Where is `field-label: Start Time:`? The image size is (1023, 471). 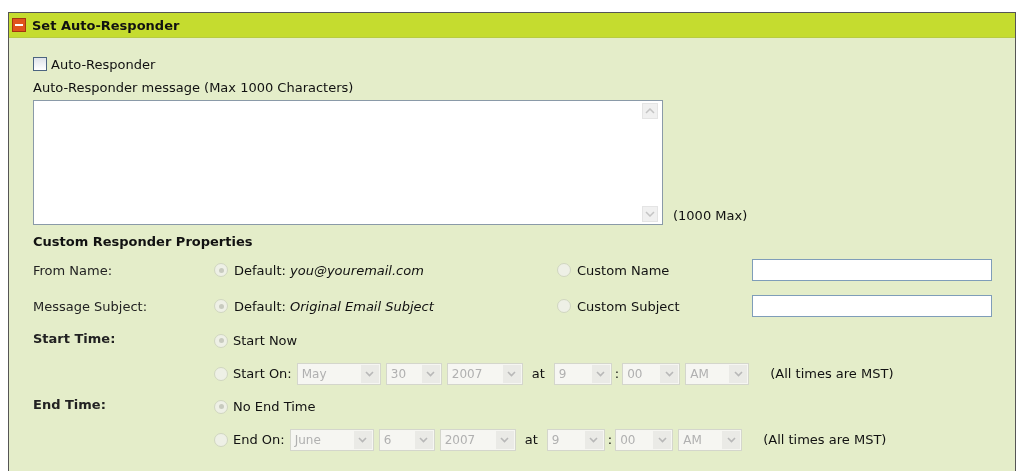 field-label: Start Time: is located at coordinates (75, 339).